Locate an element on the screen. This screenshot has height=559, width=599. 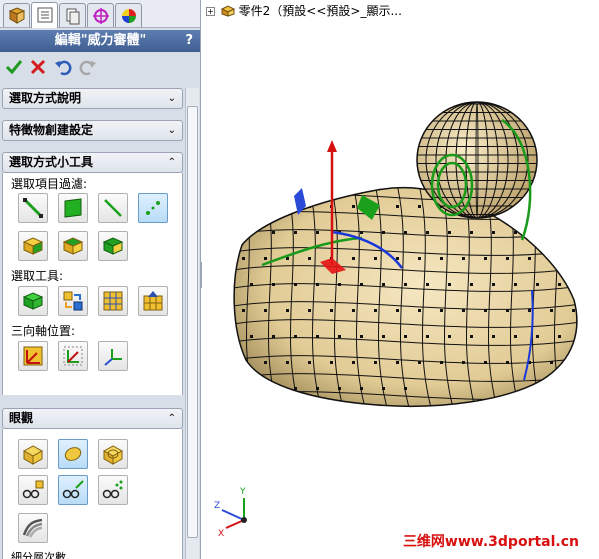
grid-up-arrow-icon is located at coordinates (153, 301).